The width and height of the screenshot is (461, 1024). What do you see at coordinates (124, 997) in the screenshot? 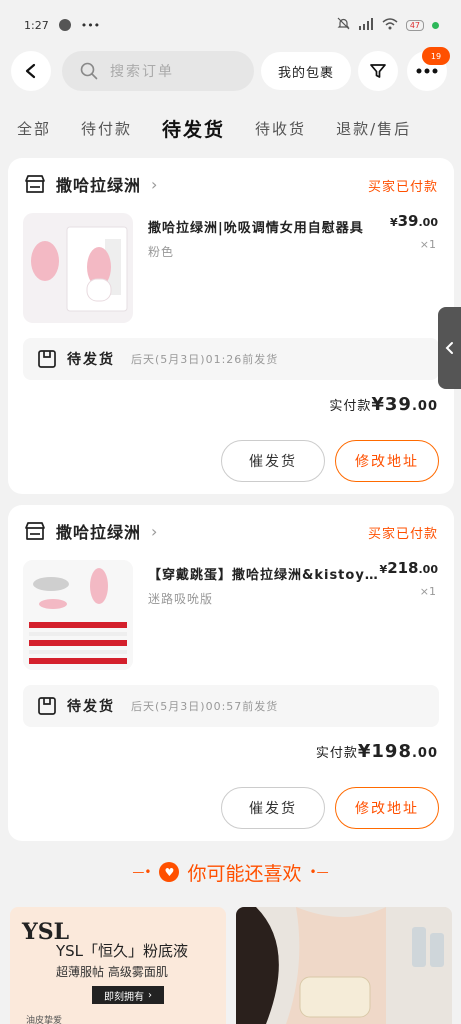
I see `ad-cta-label: 即刻拥有` at bounding box center [124, 997].